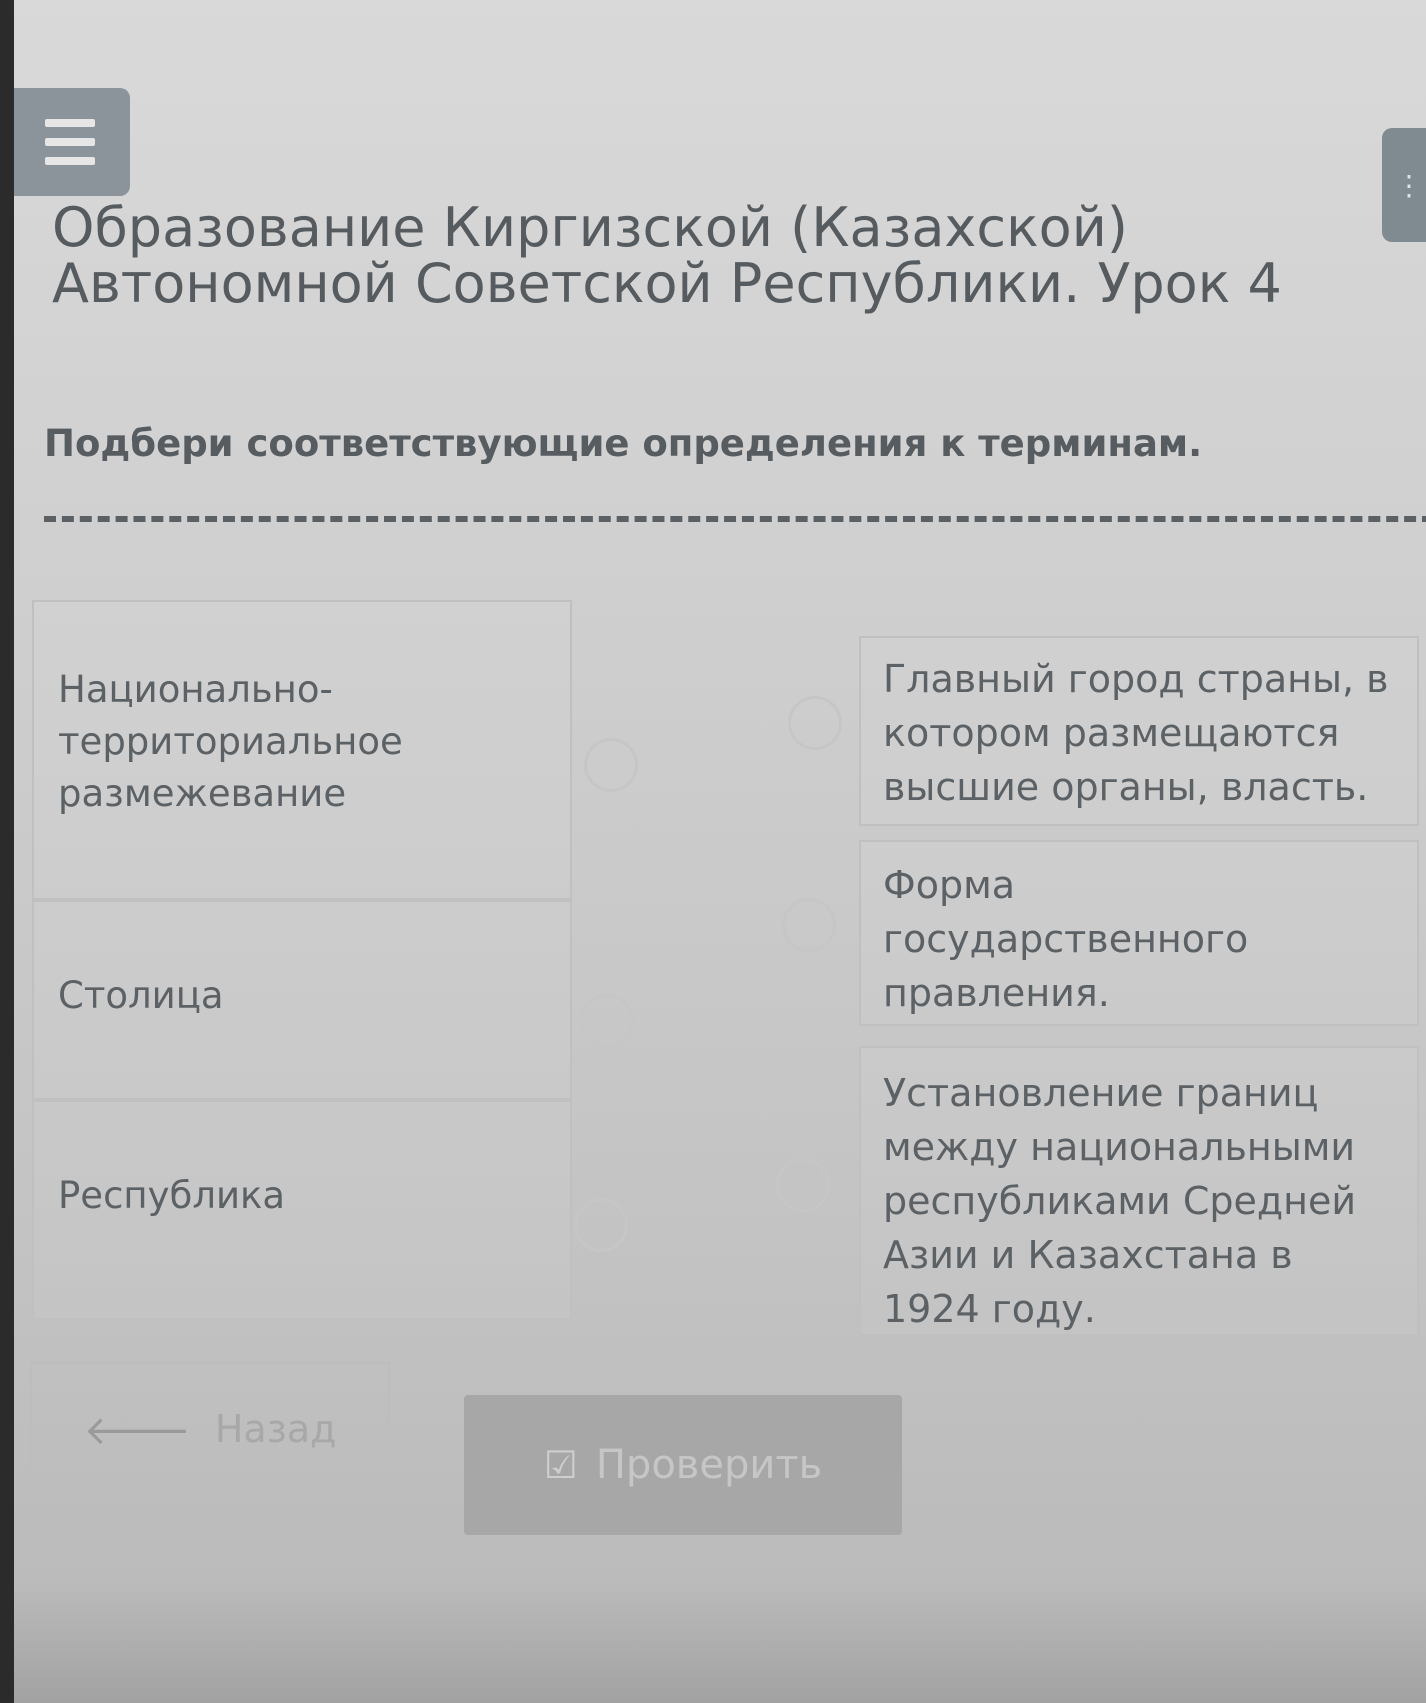  I want to click on term-label: Столица, so click(141, 995).